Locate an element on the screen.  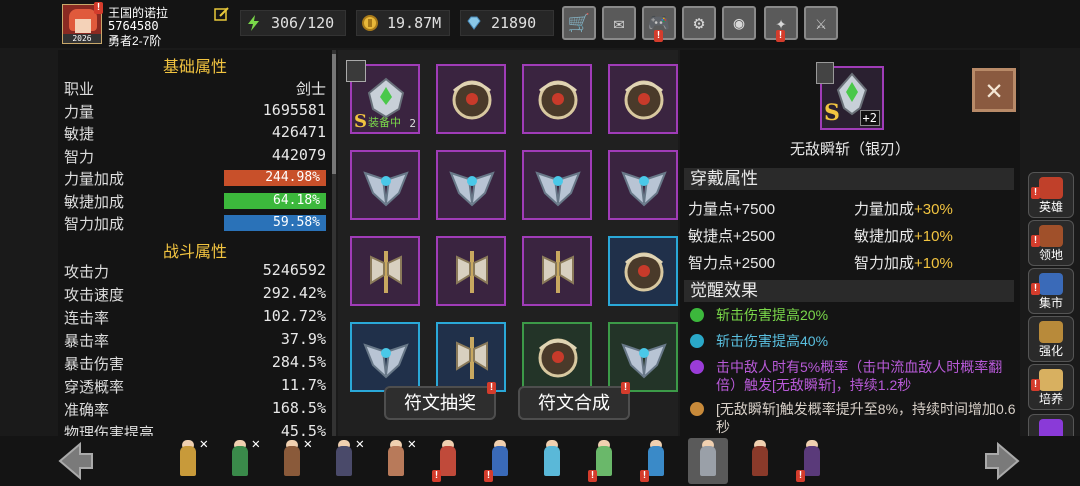
edit-name-icon is located at coordinates (222, 14).